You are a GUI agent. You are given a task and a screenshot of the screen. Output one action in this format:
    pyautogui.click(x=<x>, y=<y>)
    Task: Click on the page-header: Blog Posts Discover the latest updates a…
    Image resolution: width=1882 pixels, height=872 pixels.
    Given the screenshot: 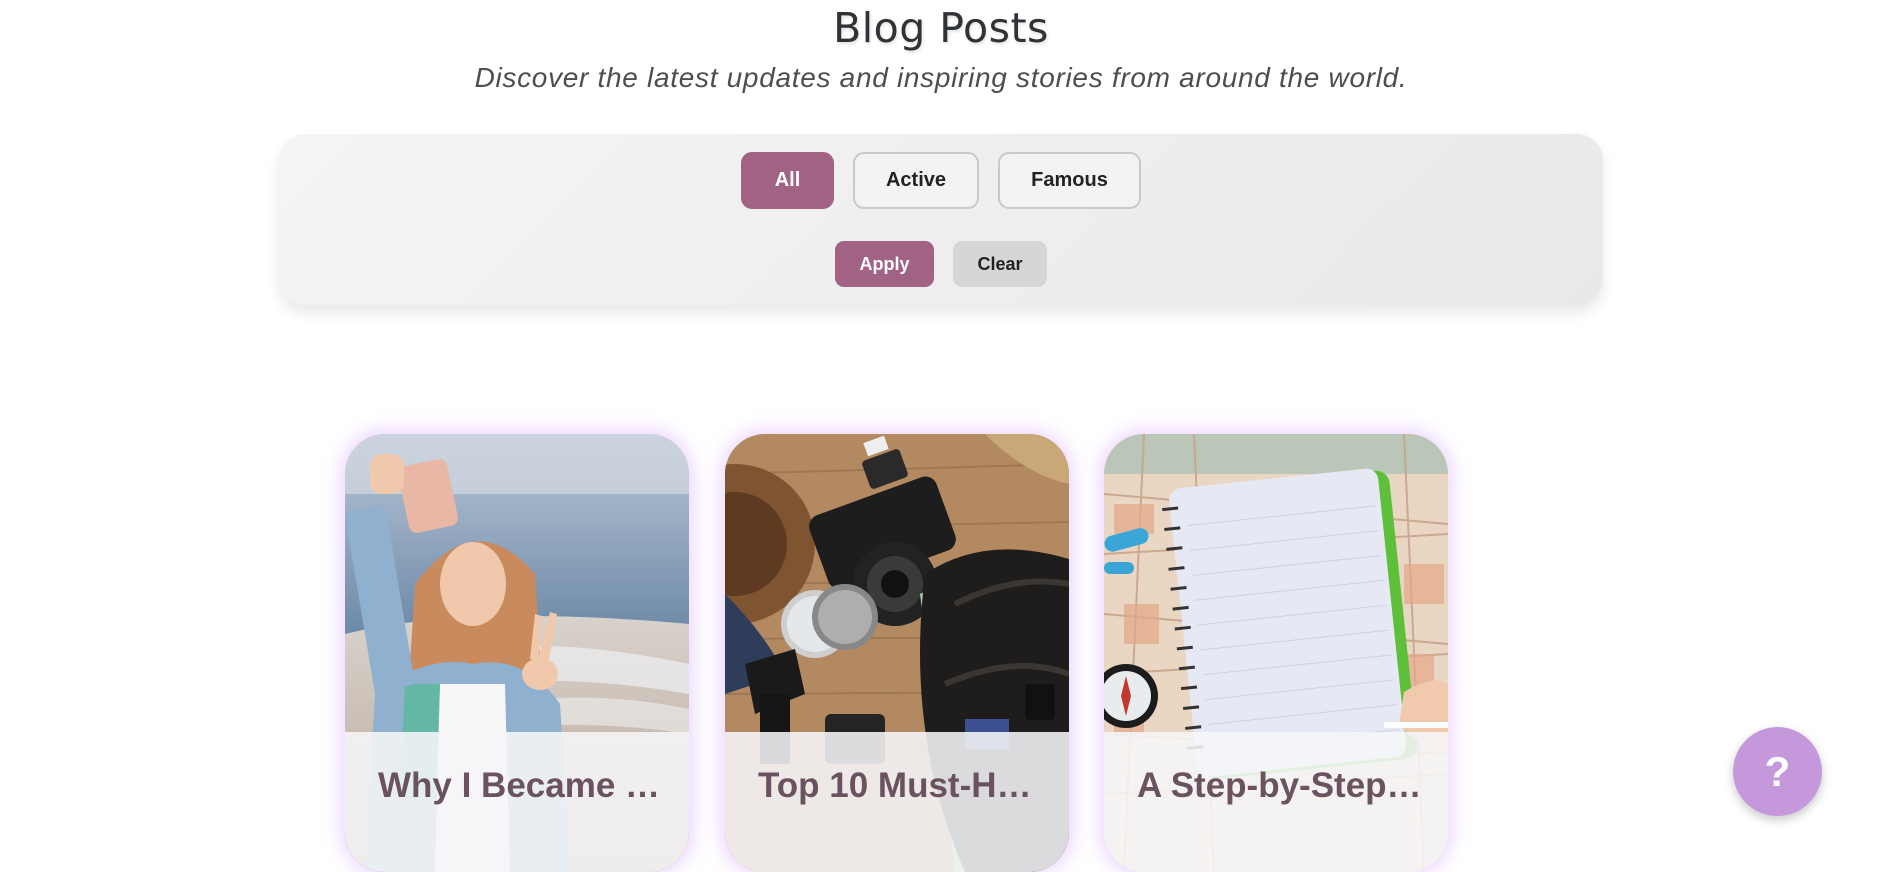 What is the action you would take?
    pyautogui.click(x=941, y=47)
    